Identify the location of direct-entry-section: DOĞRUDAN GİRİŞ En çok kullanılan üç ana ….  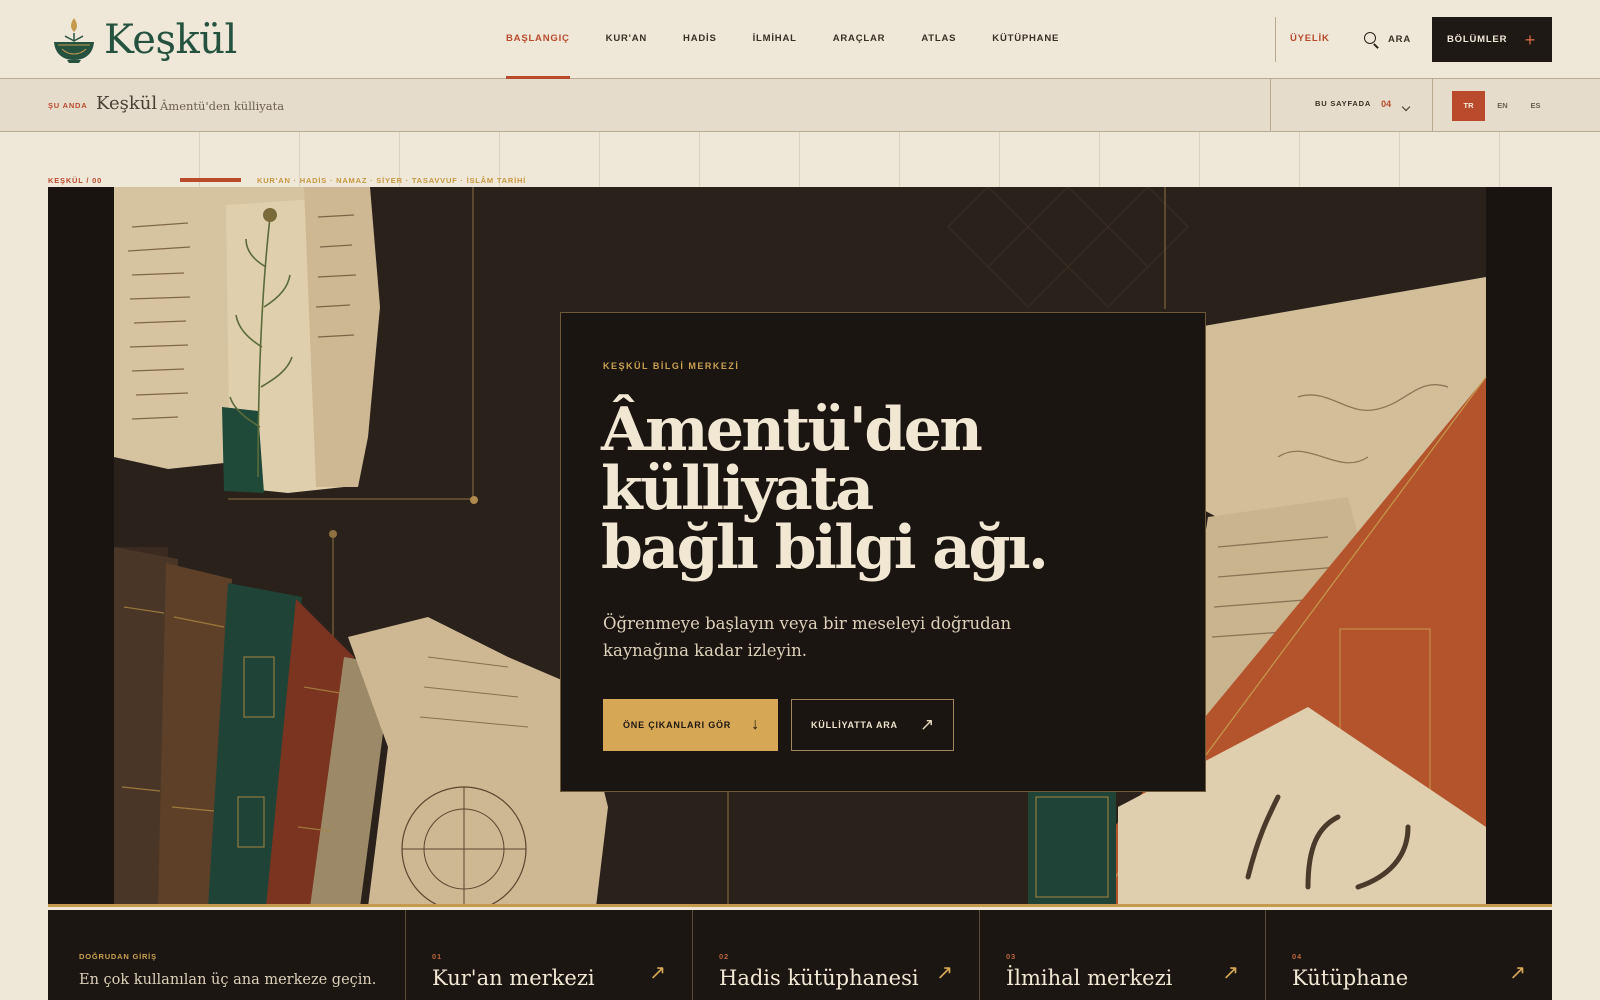
(800, 955).